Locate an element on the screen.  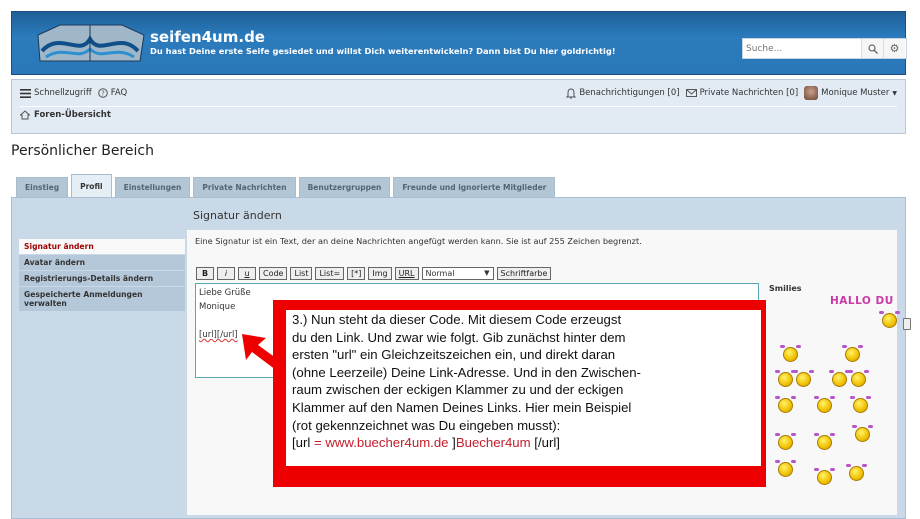
avatar is located at coordinates (811, 93).